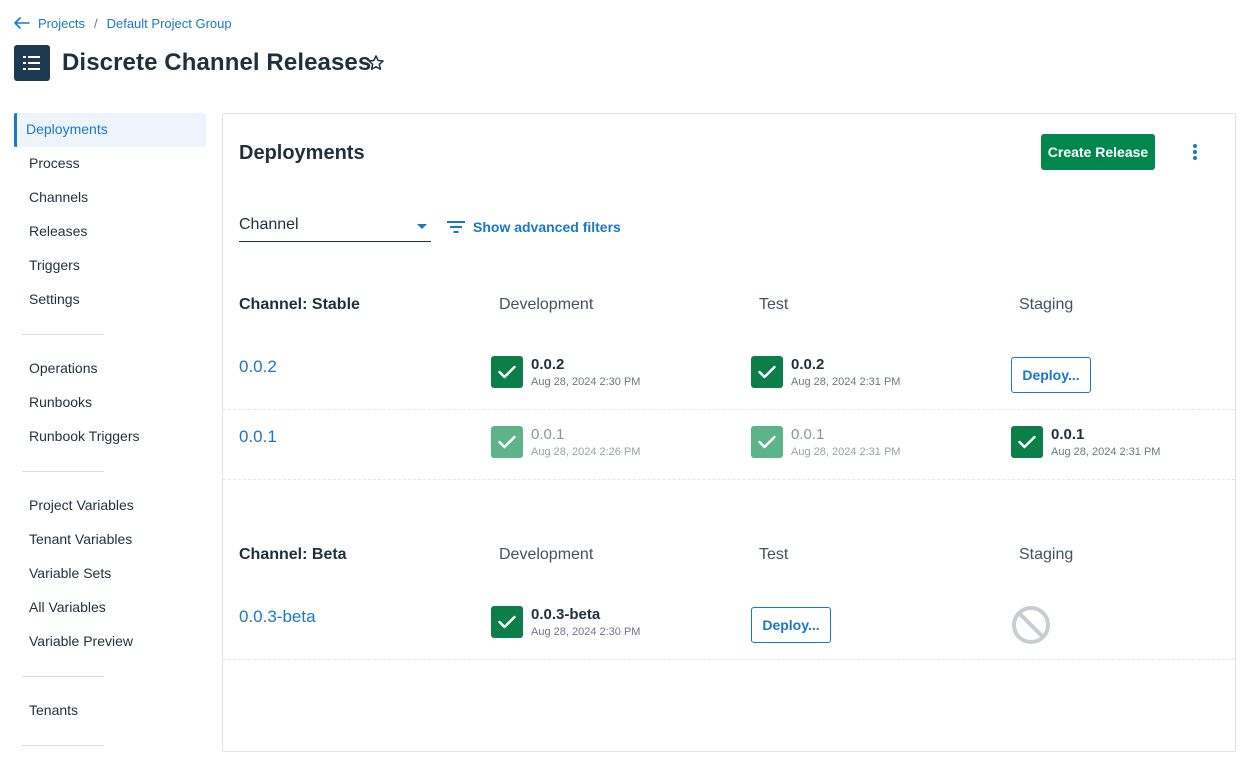  What do you see at coordinates (169, 23) in the screenshot?
I see `breadcrumb-group-link: Default Project Group` at bounding box center [169, 23].